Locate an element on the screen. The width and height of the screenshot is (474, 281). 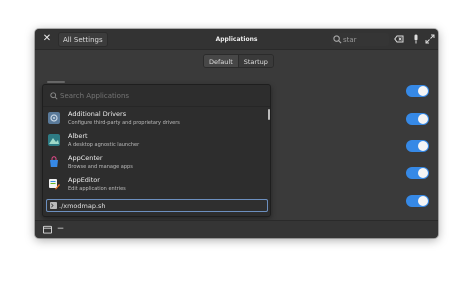
window-title: Applications is located at coordinates (236, 39).